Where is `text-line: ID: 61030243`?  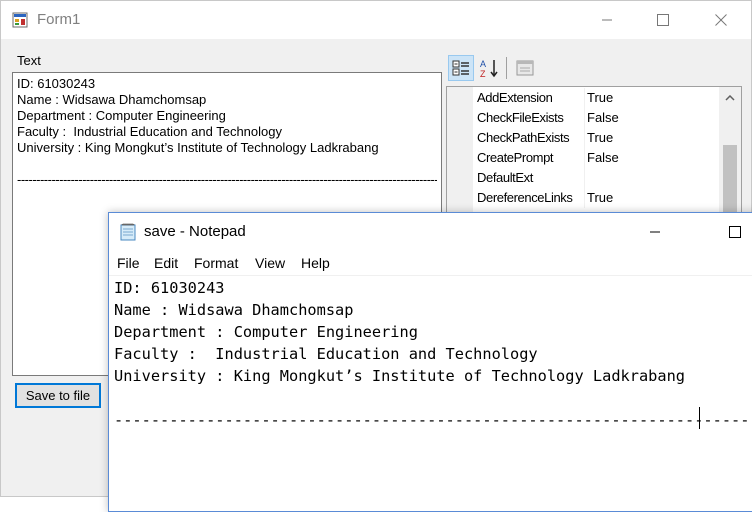
text-line: ID: 61030243 is located at coordinates (56, 83).